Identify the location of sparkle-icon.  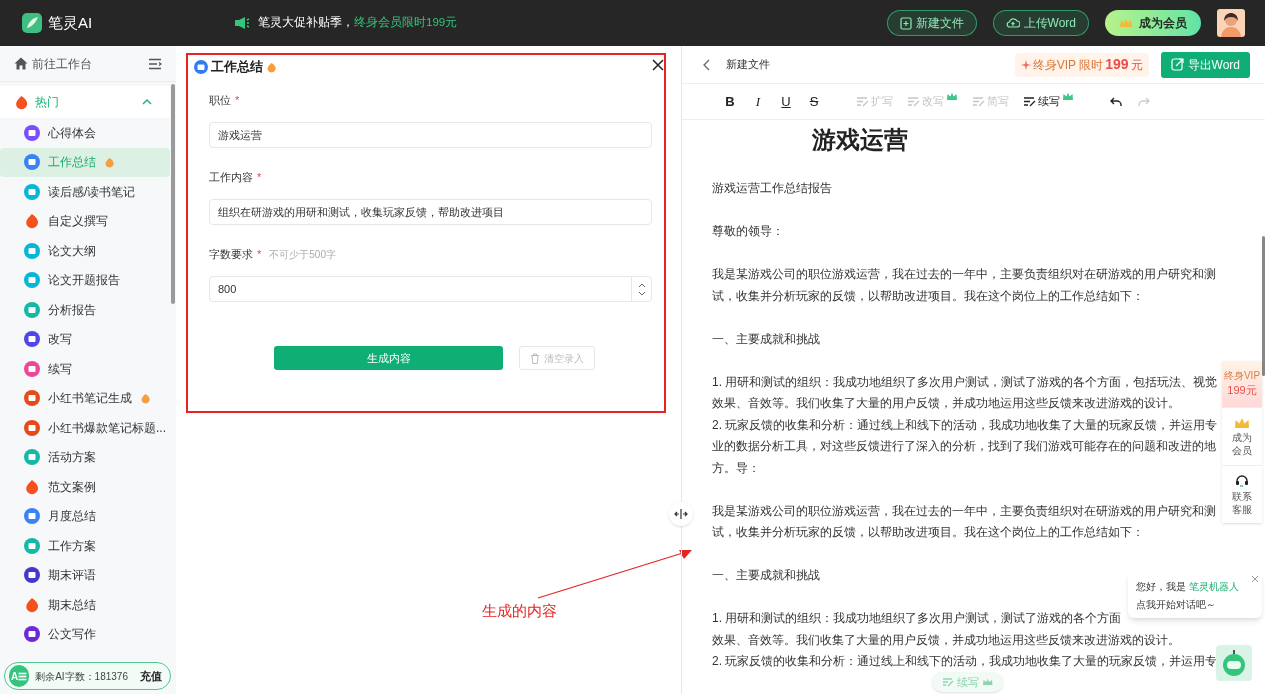
(1025, 64).